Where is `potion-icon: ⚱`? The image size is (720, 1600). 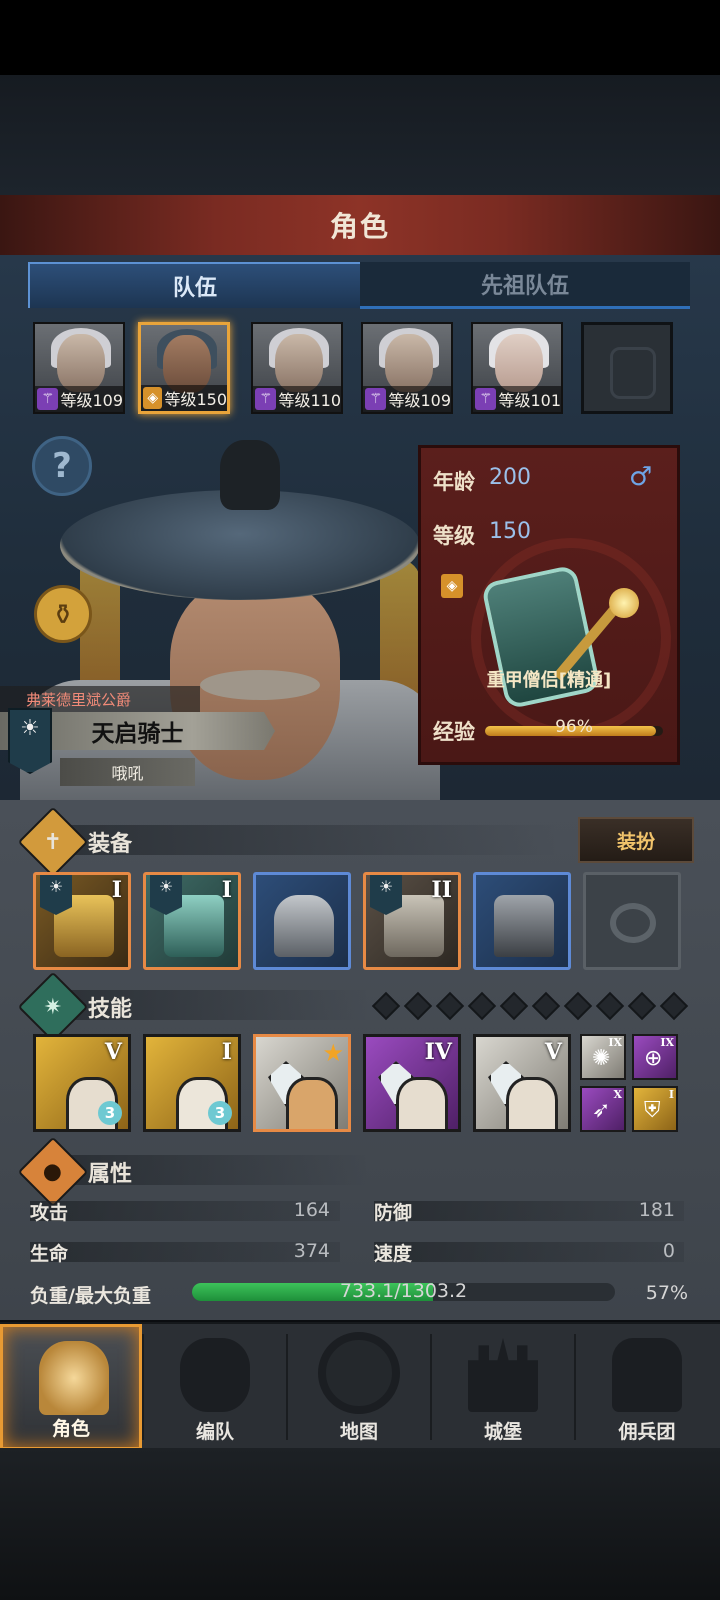 potion-icon: ⚱ is located at coordinates (63, 614).